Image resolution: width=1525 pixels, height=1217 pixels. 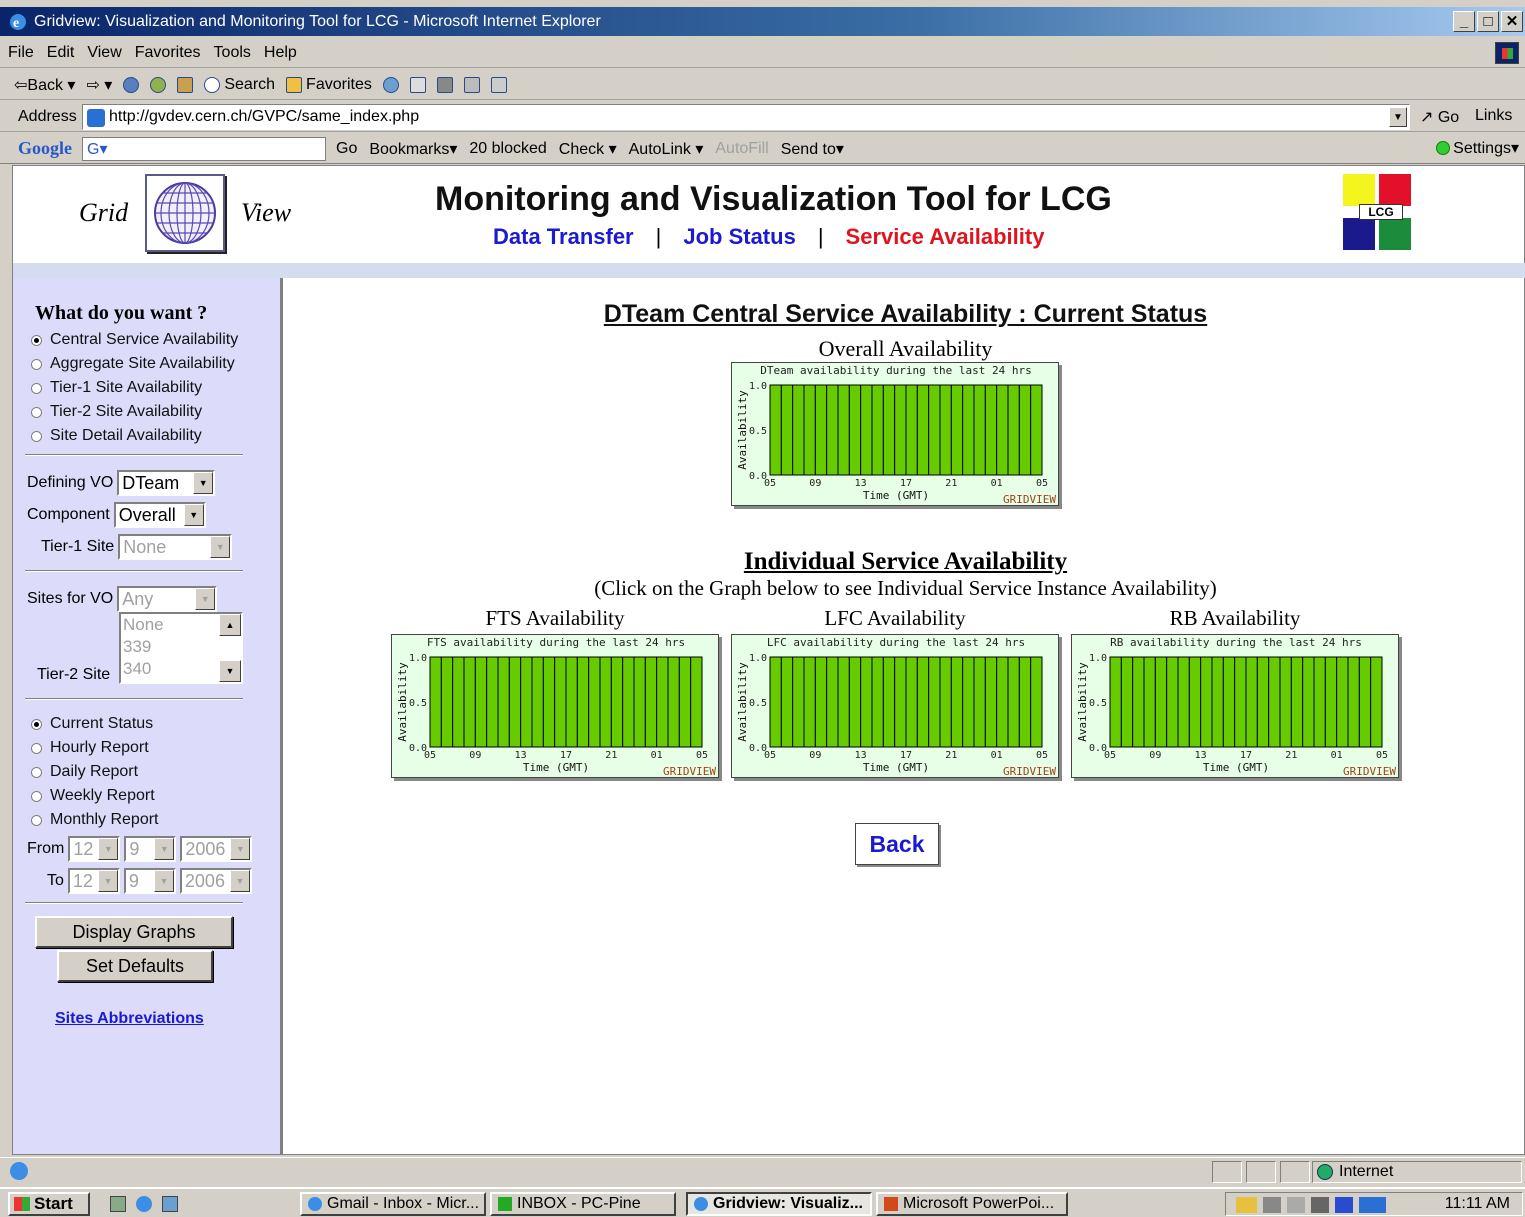 I want to click on nav-job-status: Job Status, so click(x=739, y=237).